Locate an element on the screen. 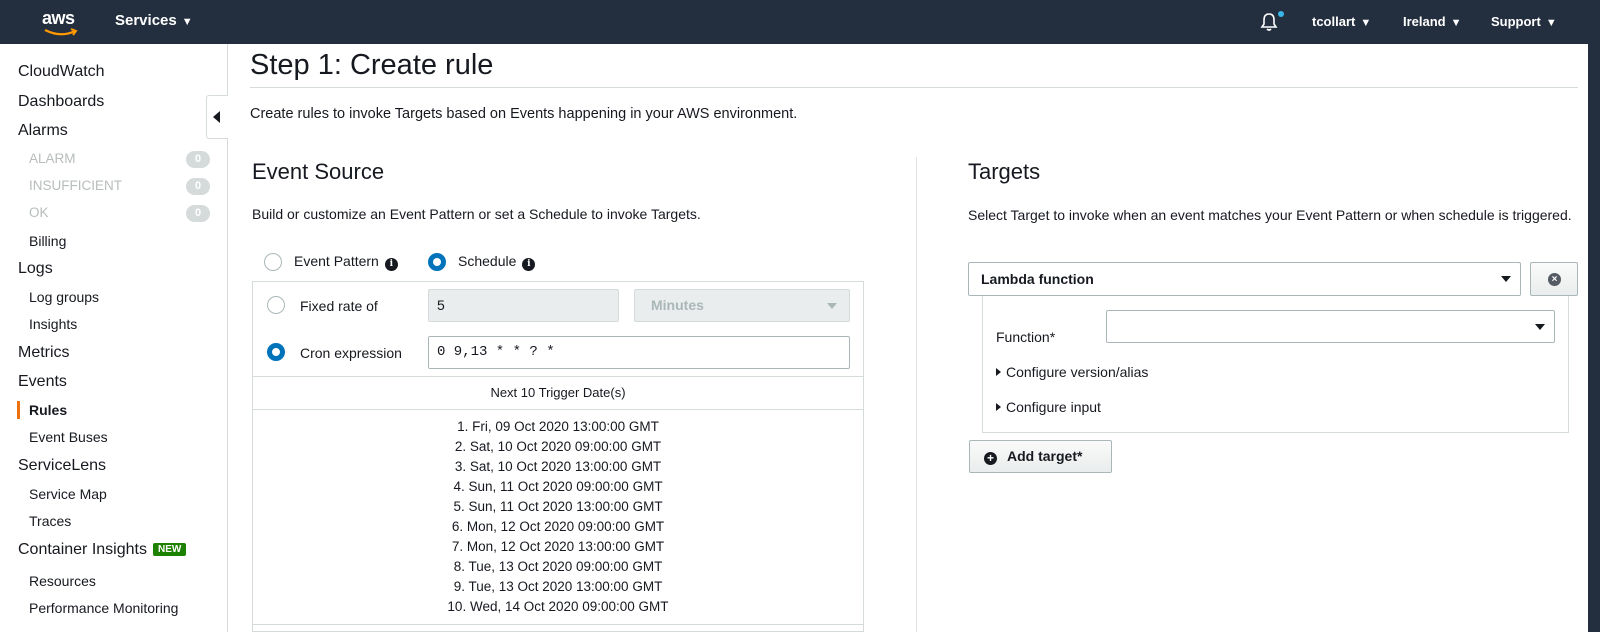 Image resolution: width=1600 pixels, height=632 pixels. services-menu: Services ▼ is located at coordinates (154, 20).